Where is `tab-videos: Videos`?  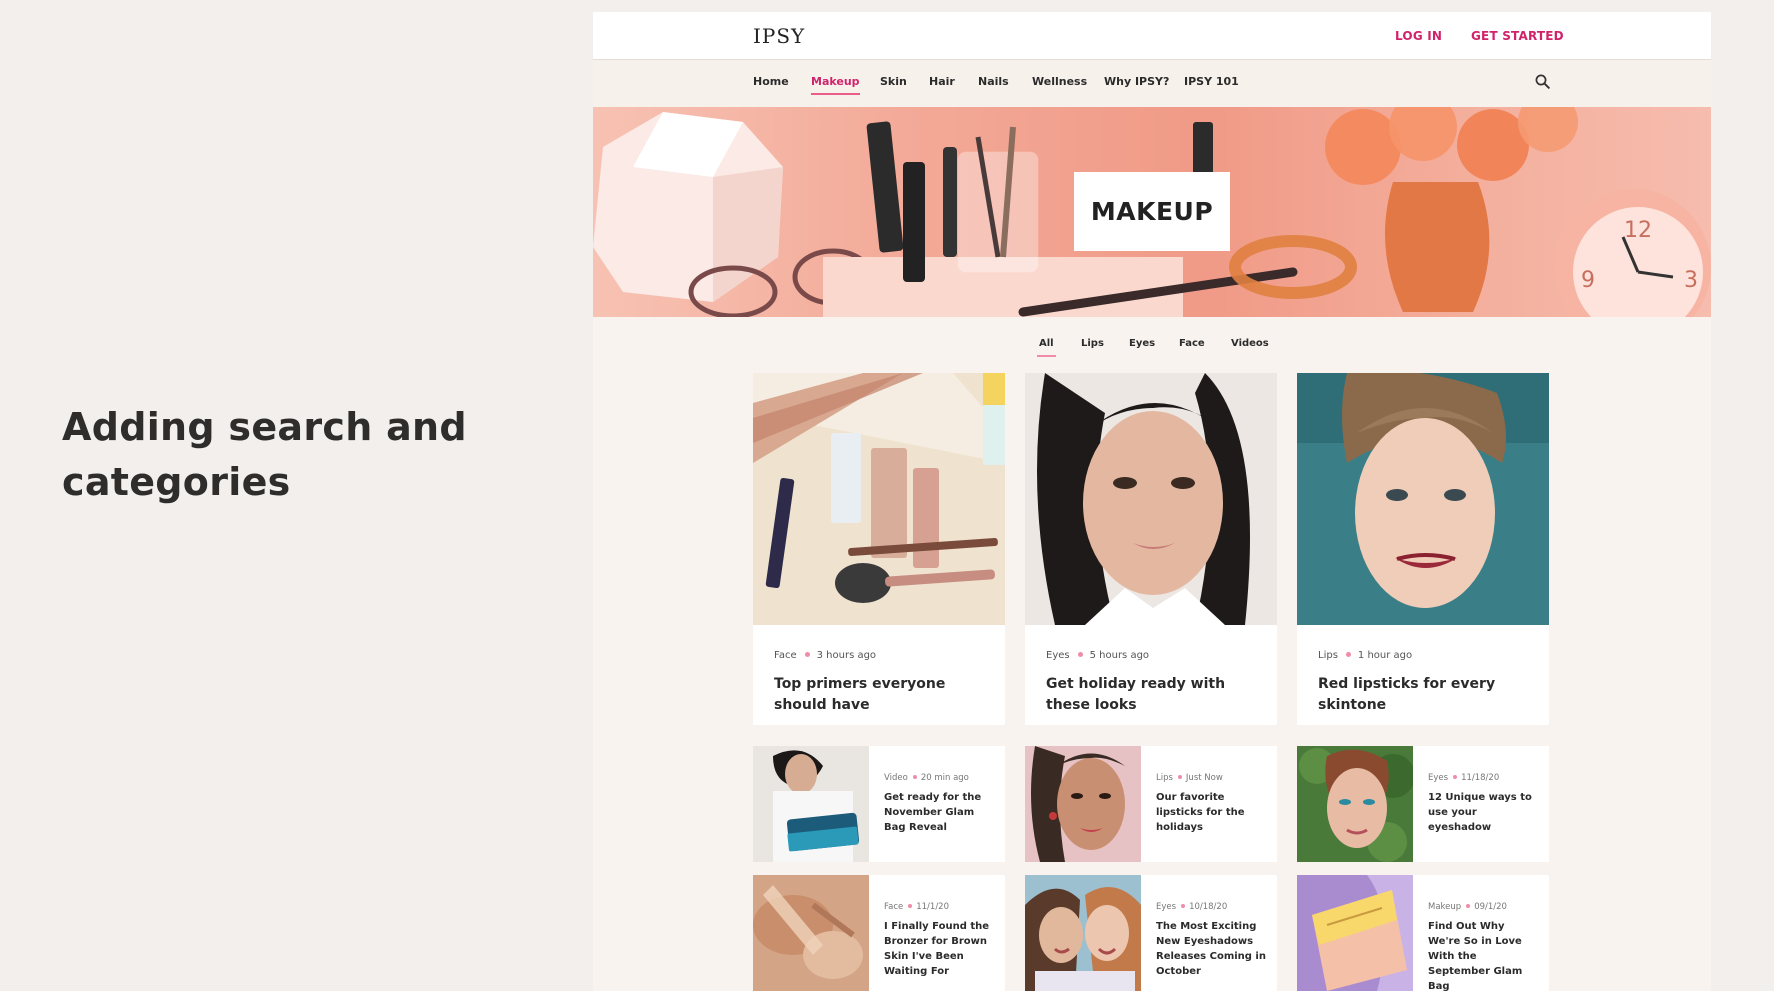 tab-videos: Videos is located at coordinates (1250, 343).